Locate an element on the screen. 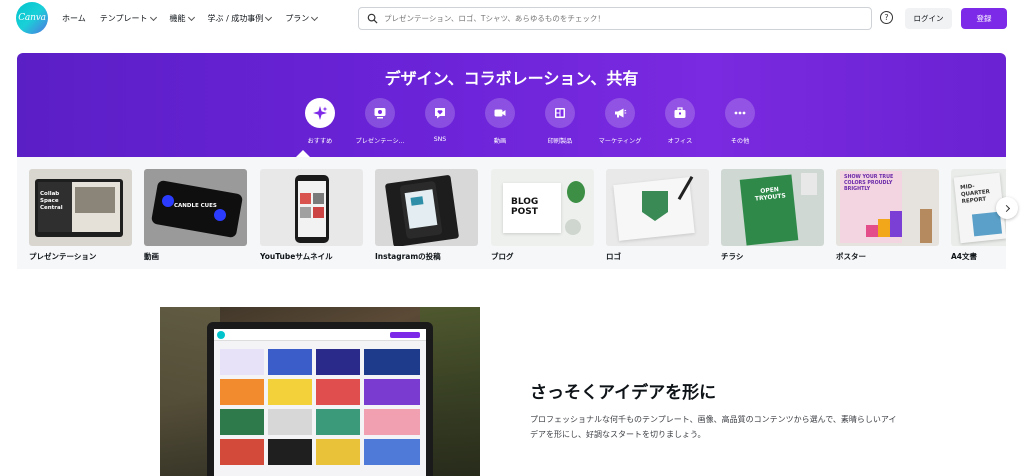 This screenshot has width=1024, height=476. chevron-right-icon is located at coordinates (1006, 208).